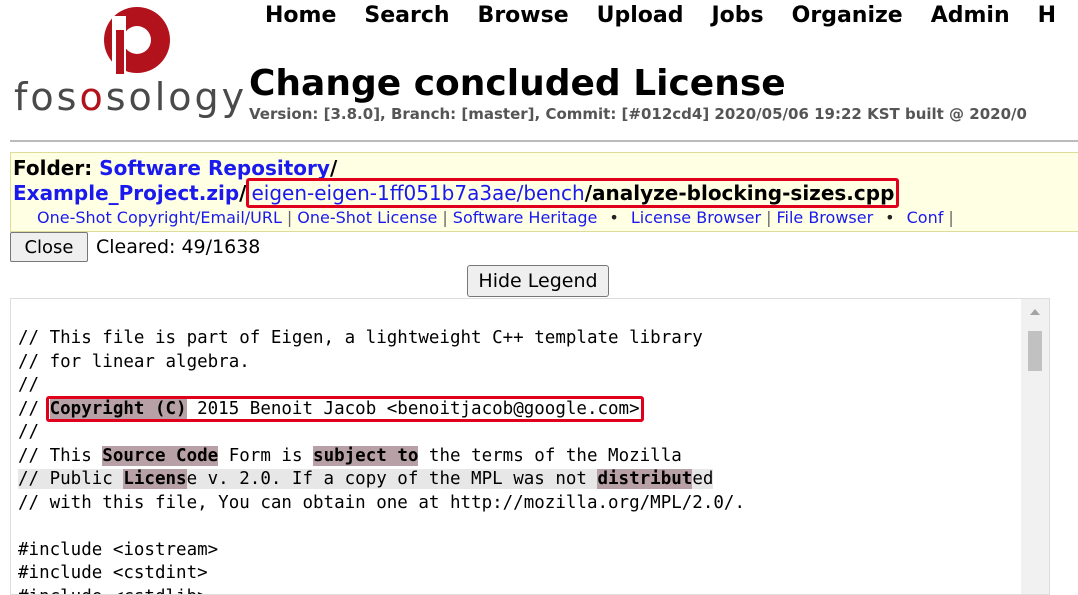  I want to click on cleared-count: Cleared: 49/1638, so click(178, 247).